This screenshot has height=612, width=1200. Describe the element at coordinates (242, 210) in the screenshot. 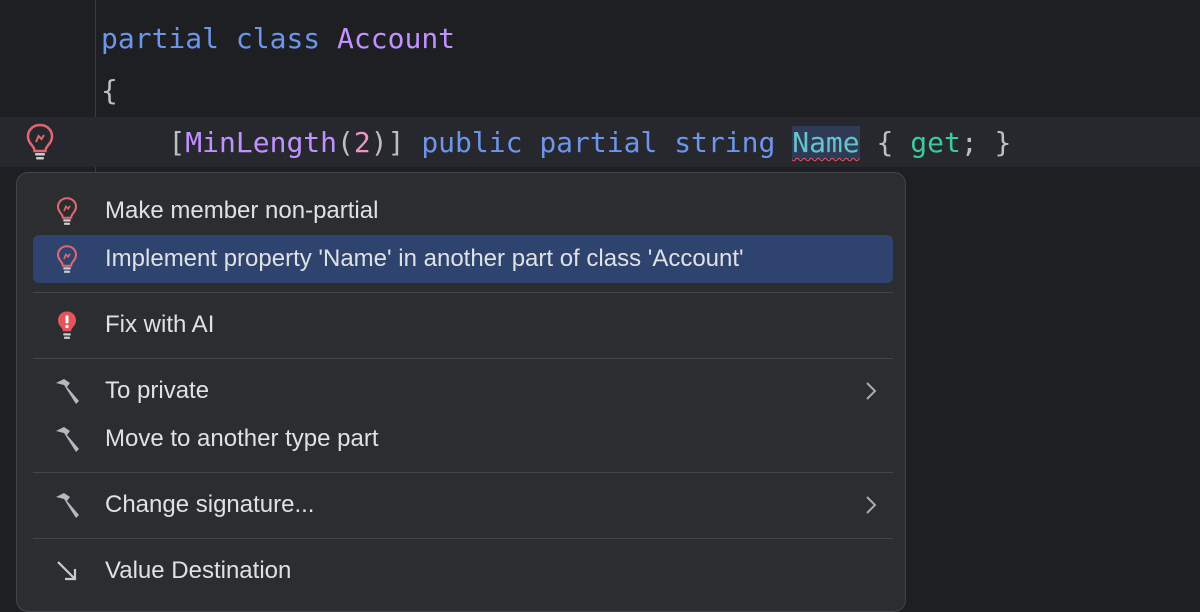

I see `menu-item-label: Make member non-partial` at that location.